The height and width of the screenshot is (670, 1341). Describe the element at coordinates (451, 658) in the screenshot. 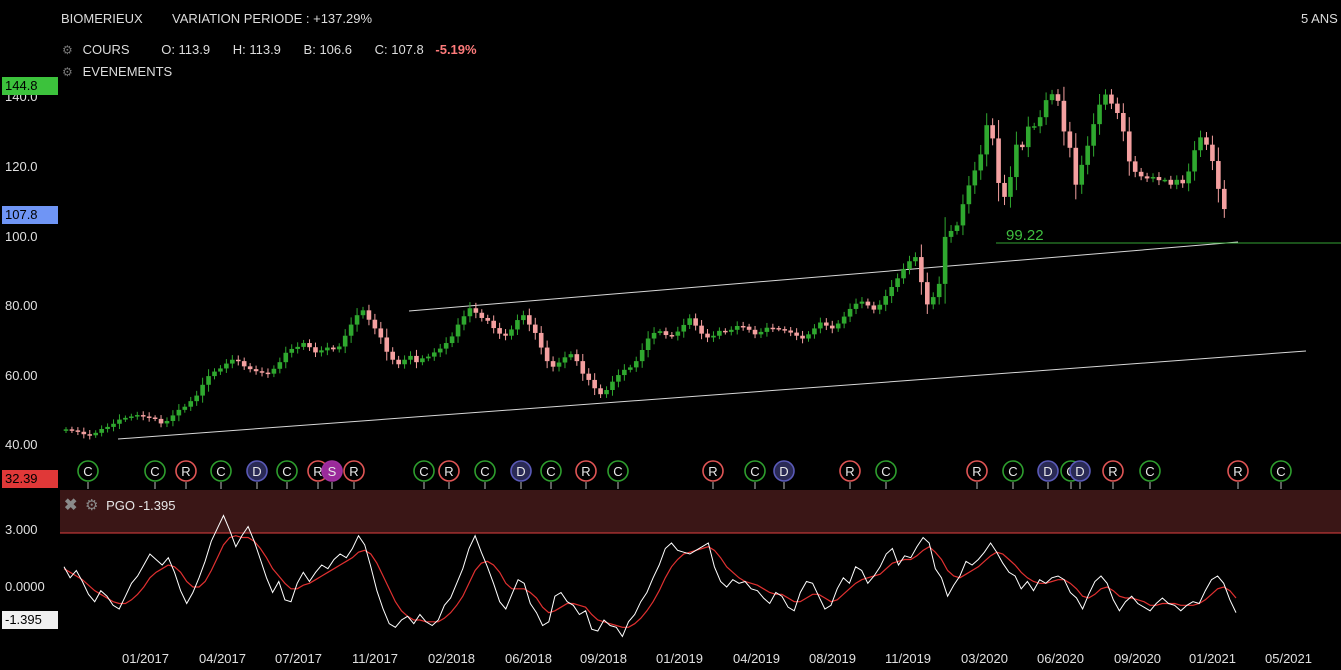

I see `time-tick: 02/2018` at that location.